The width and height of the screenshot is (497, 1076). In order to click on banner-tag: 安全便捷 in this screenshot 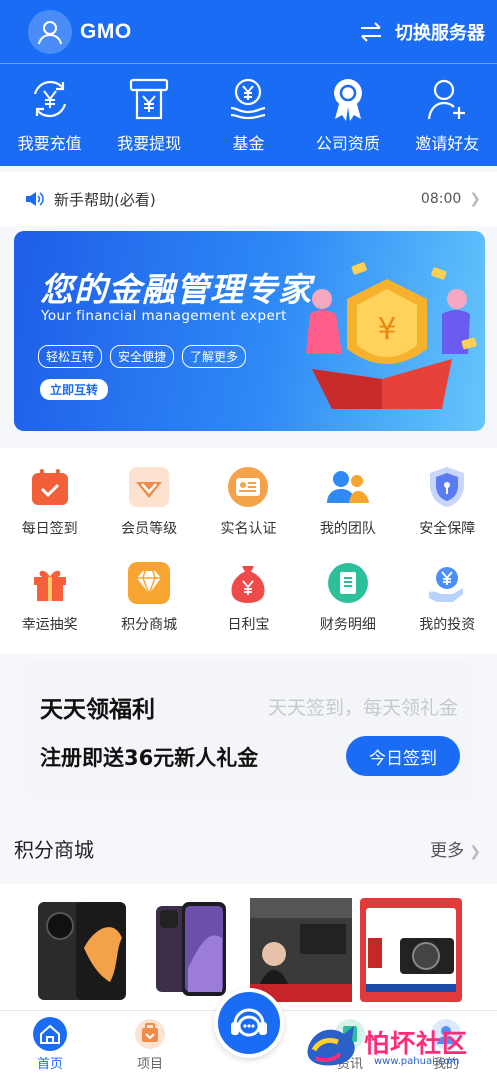, I will do `click(142, 356)`.